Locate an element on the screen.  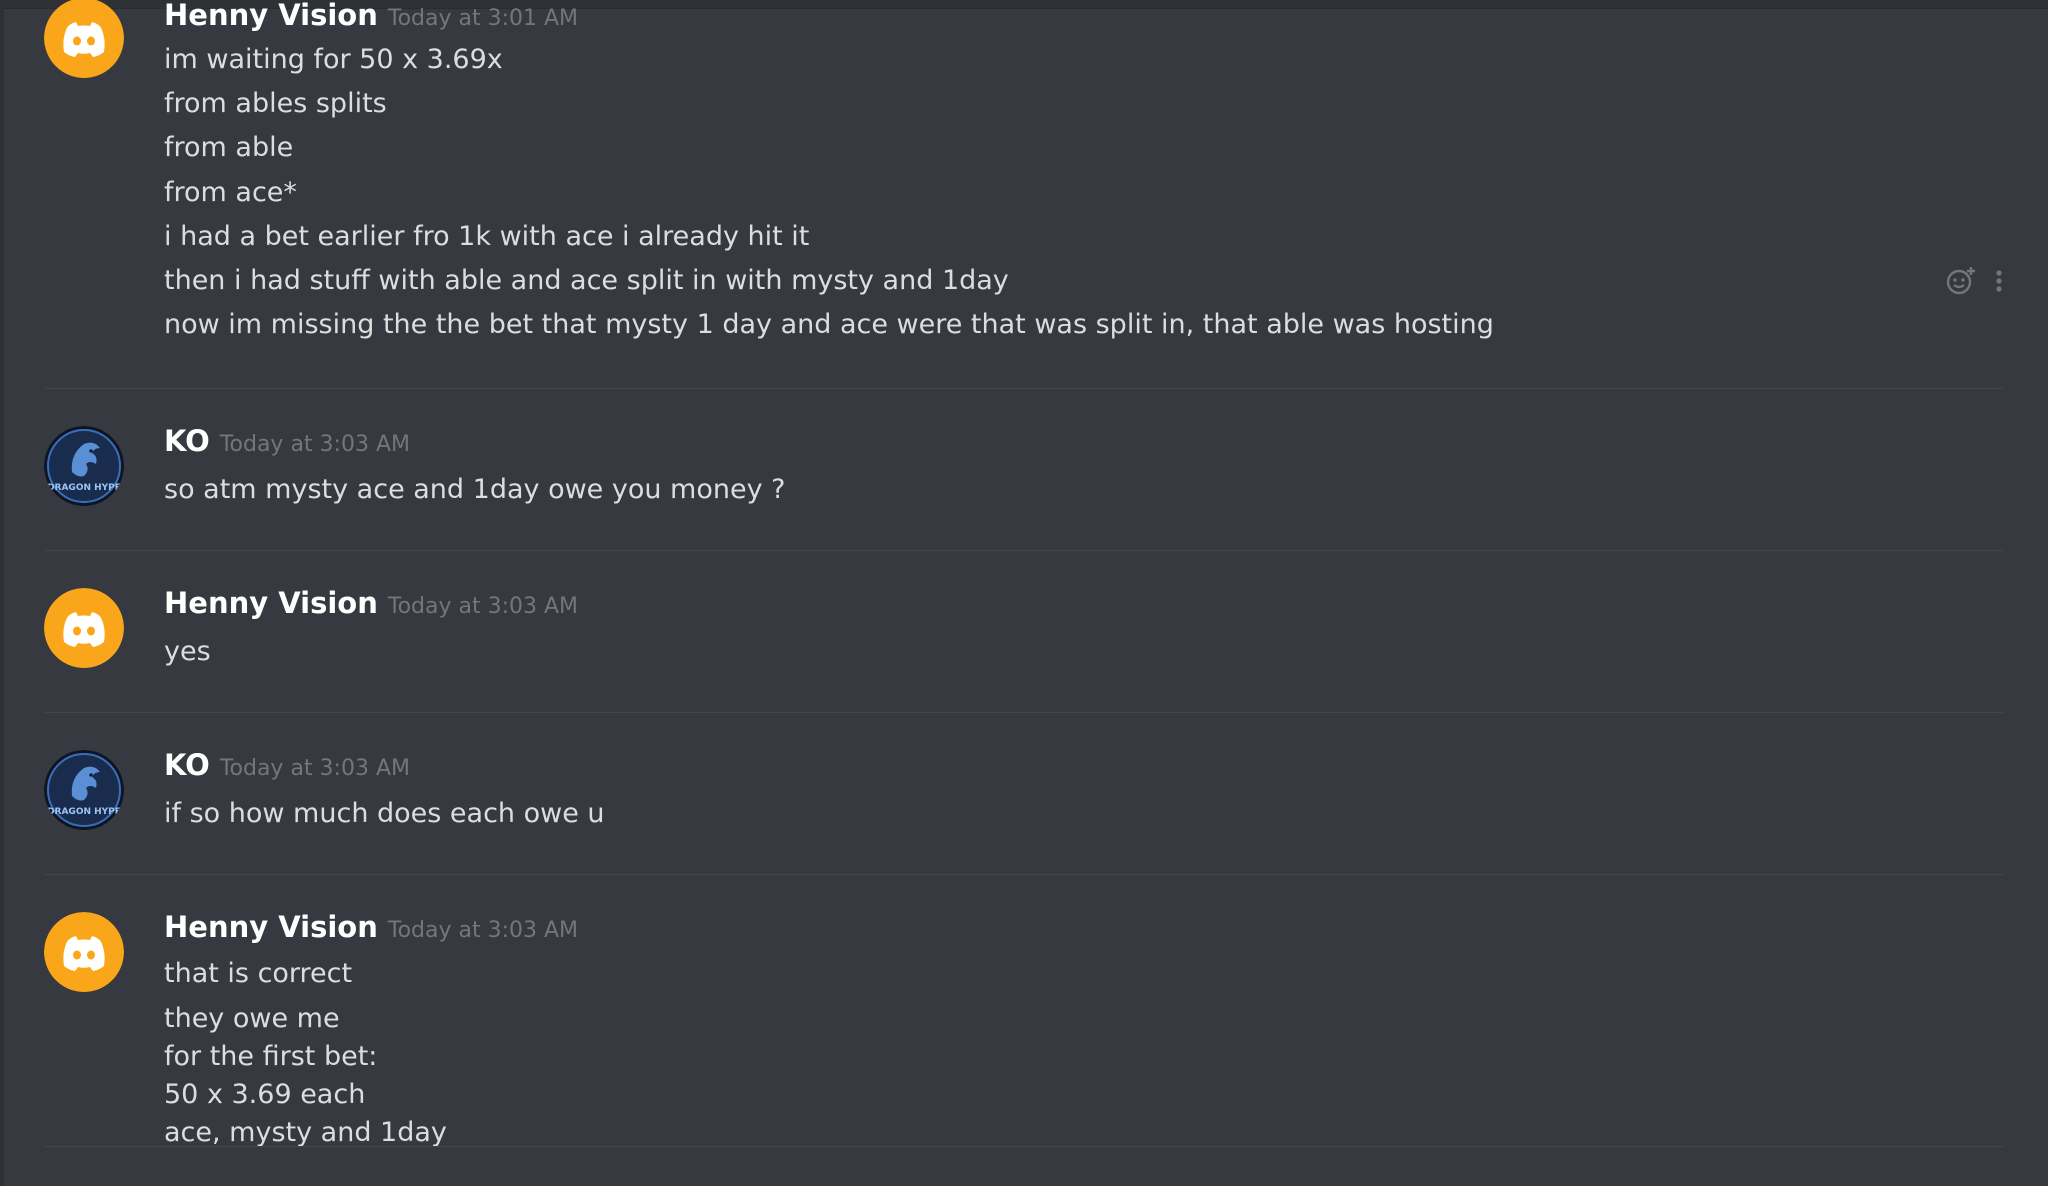
message-header: Henny Vision Today at 3:01 AM is located at coordinates (371, 16).